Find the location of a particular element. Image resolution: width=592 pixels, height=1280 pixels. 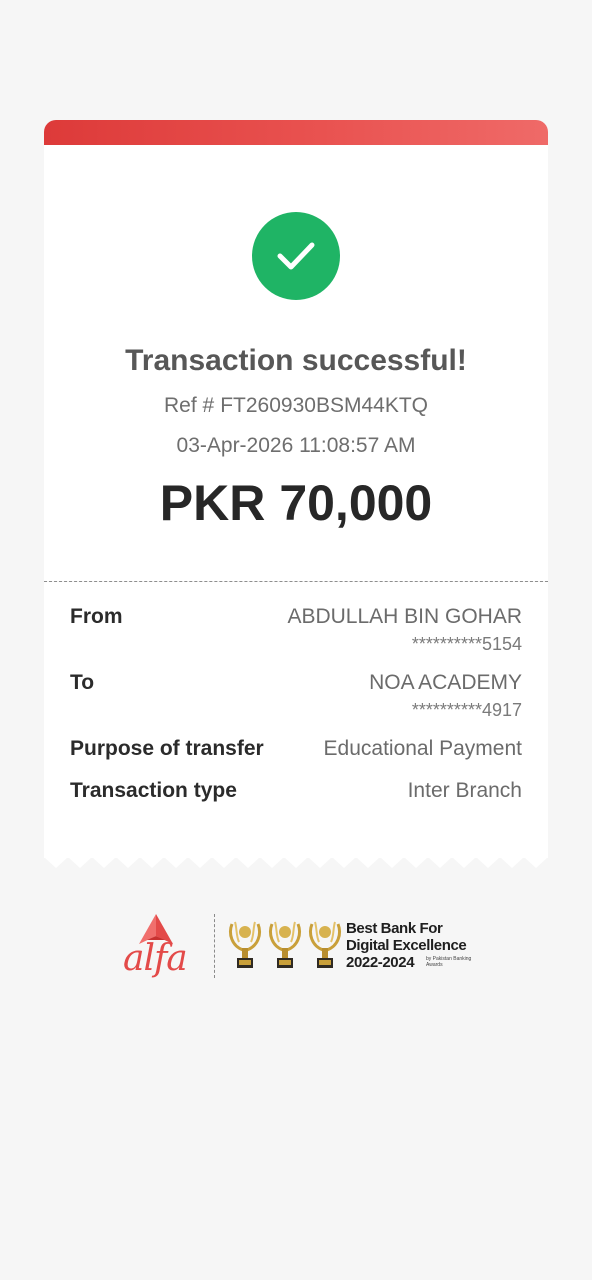

amount-value: 70,000 is located at coordinates (356, 503).